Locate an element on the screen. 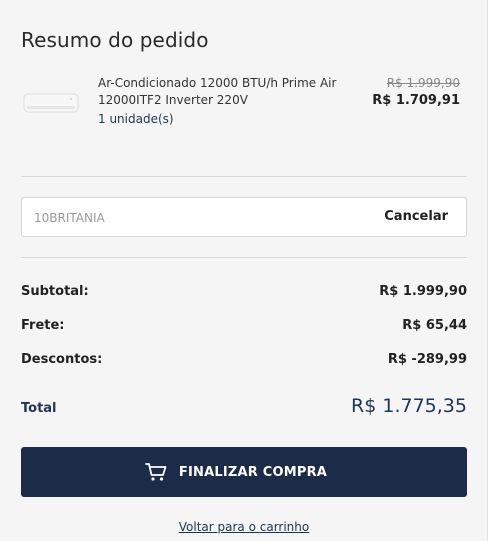  subtotal-row: Subtotal: R$ 1.999,90 is located at coordinates (244, 294).